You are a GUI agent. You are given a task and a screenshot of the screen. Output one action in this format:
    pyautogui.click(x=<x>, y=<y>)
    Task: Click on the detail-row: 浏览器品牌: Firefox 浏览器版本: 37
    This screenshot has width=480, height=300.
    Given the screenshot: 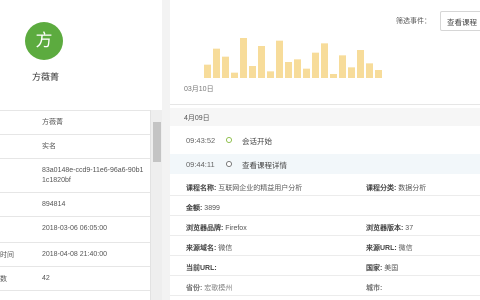 What is the action you would take?
    pyautogui.click(x=325, y=226)
    